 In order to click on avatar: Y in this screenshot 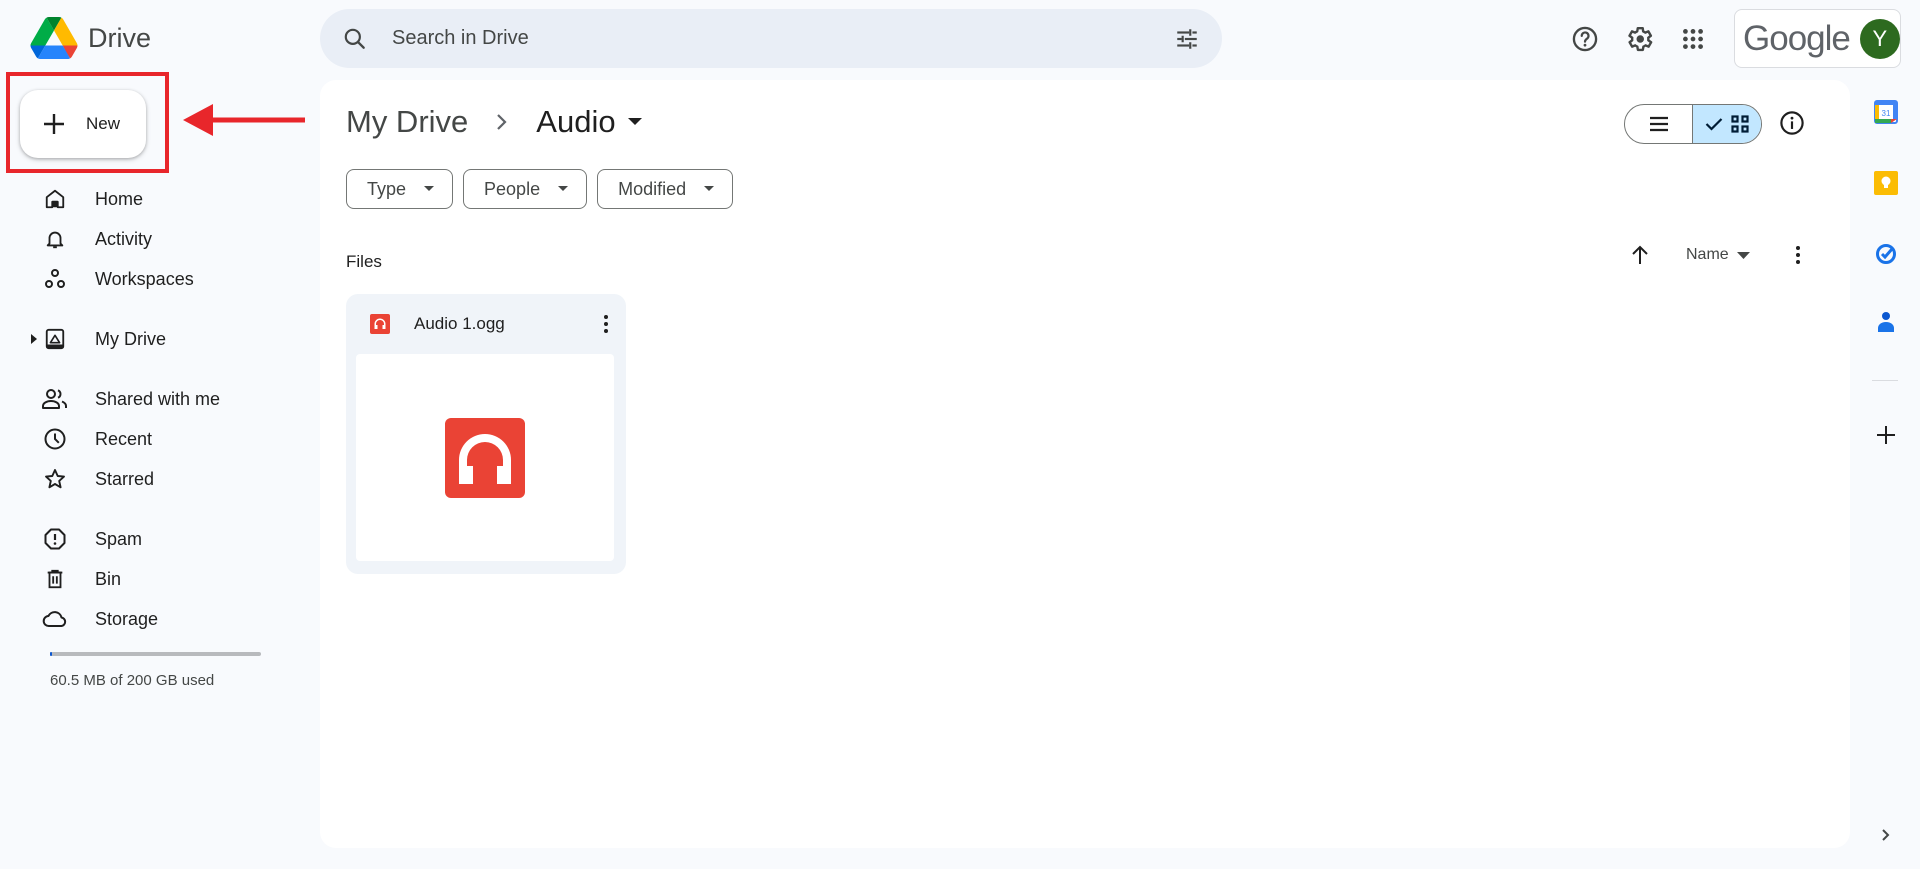, I will do `click(1879, 38)`.